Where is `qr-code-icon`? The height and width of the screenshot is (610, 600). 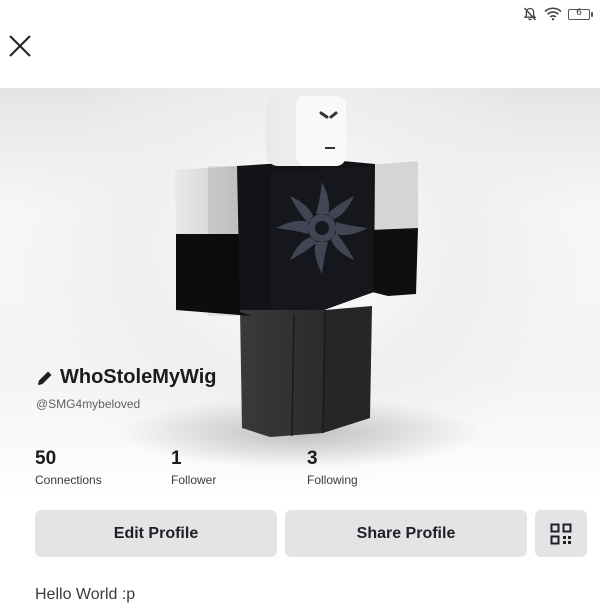
qr-code-icon is located at coordinates (561, 533).